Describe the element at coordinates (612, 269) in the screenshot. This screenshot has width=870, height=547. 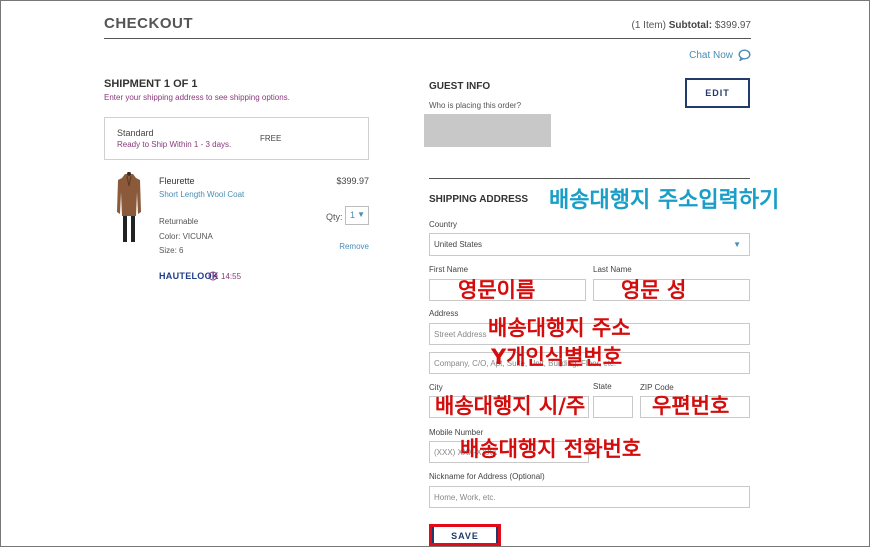
I see `last-name-label: Last Name` at that location.